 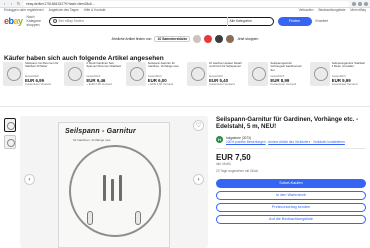 I want to click on forward-icon: ›, so click(x=11, y=3).